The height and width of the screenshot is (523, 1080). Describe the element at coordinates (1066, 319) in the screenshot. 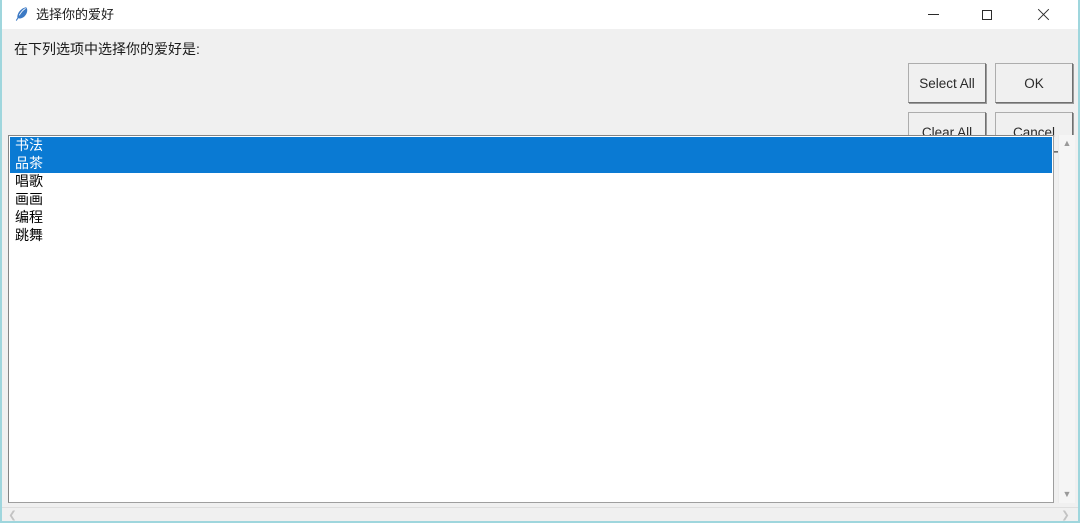

I see `vertical-scrollbar: ▲ ▼` at that location.